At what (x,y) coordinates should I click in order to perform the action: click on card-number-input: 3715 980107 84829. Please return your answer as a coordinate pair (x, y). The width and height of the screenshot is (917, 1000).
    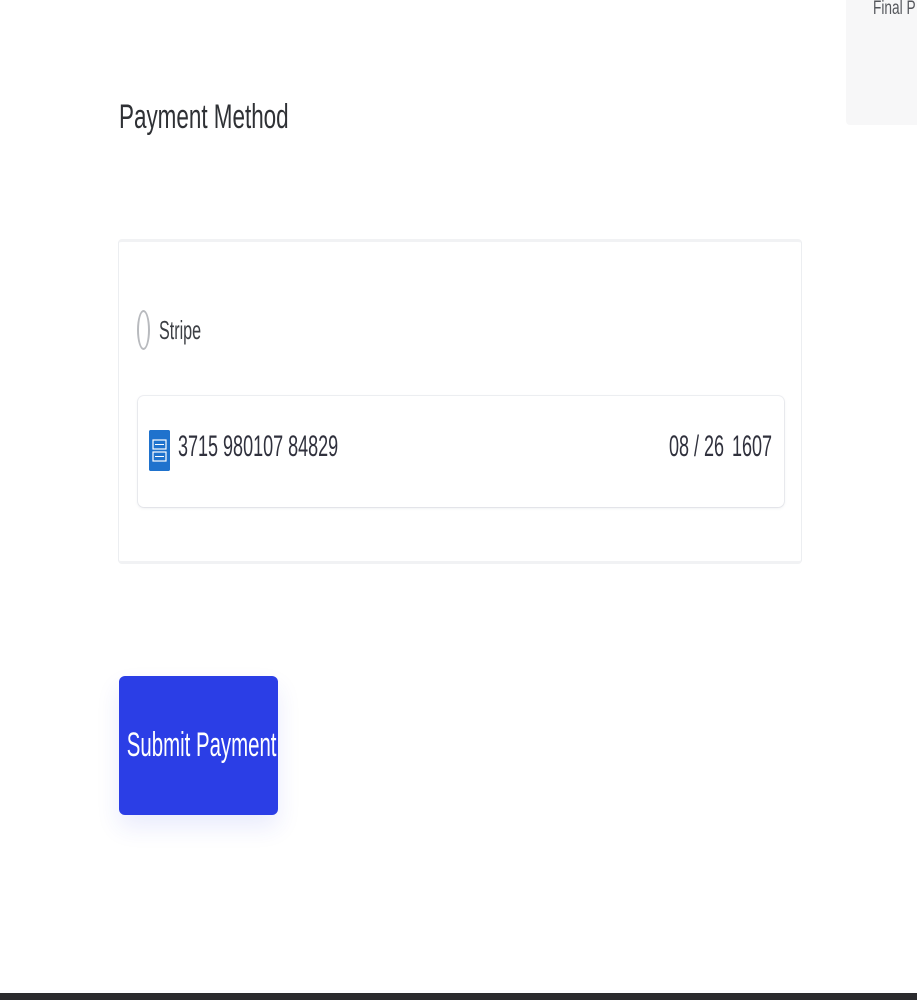
    Looking at the image, I should click on (258, 447).